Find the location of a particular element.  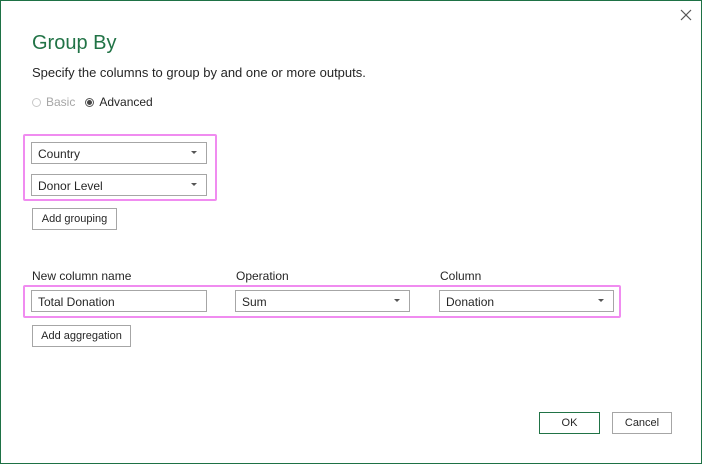

cancel-button: Cancel is located at coordinates (642, 423).